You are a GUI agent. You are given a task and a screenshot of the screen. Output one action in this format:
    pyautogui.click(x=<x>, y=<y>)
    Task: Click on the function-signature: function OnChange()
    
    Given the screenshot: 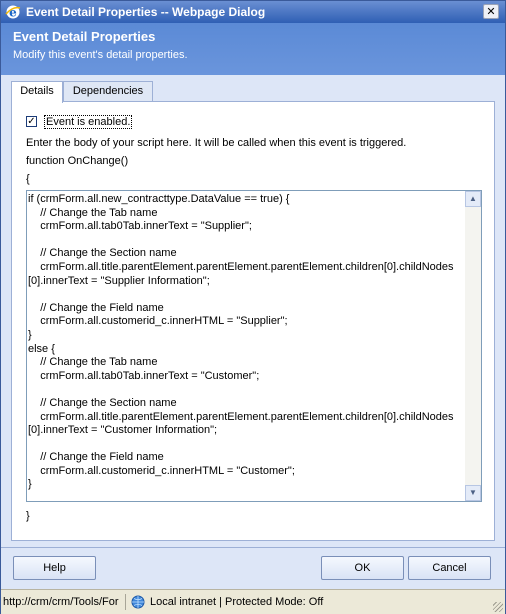 What is the action you would take?
    pyautogui.click(x=77, y=161)
    